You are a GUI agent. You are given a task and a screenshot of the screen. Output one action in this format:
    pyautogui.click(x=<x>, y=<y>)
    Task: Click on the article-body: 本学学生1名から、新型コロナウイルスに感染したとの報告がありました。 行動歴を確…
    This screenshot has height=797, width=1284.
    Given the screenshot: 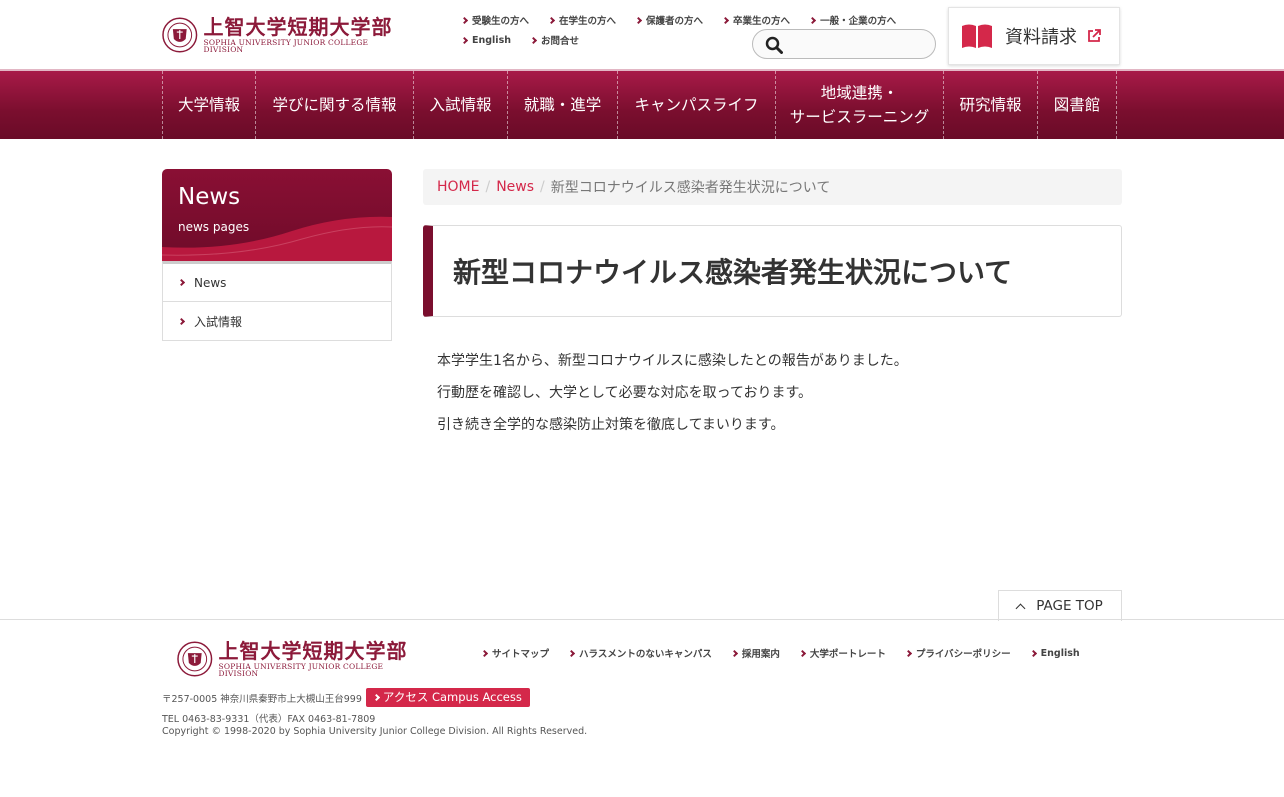 What is the action you would take?
    pyautogui.click(x=672, y=393)
    